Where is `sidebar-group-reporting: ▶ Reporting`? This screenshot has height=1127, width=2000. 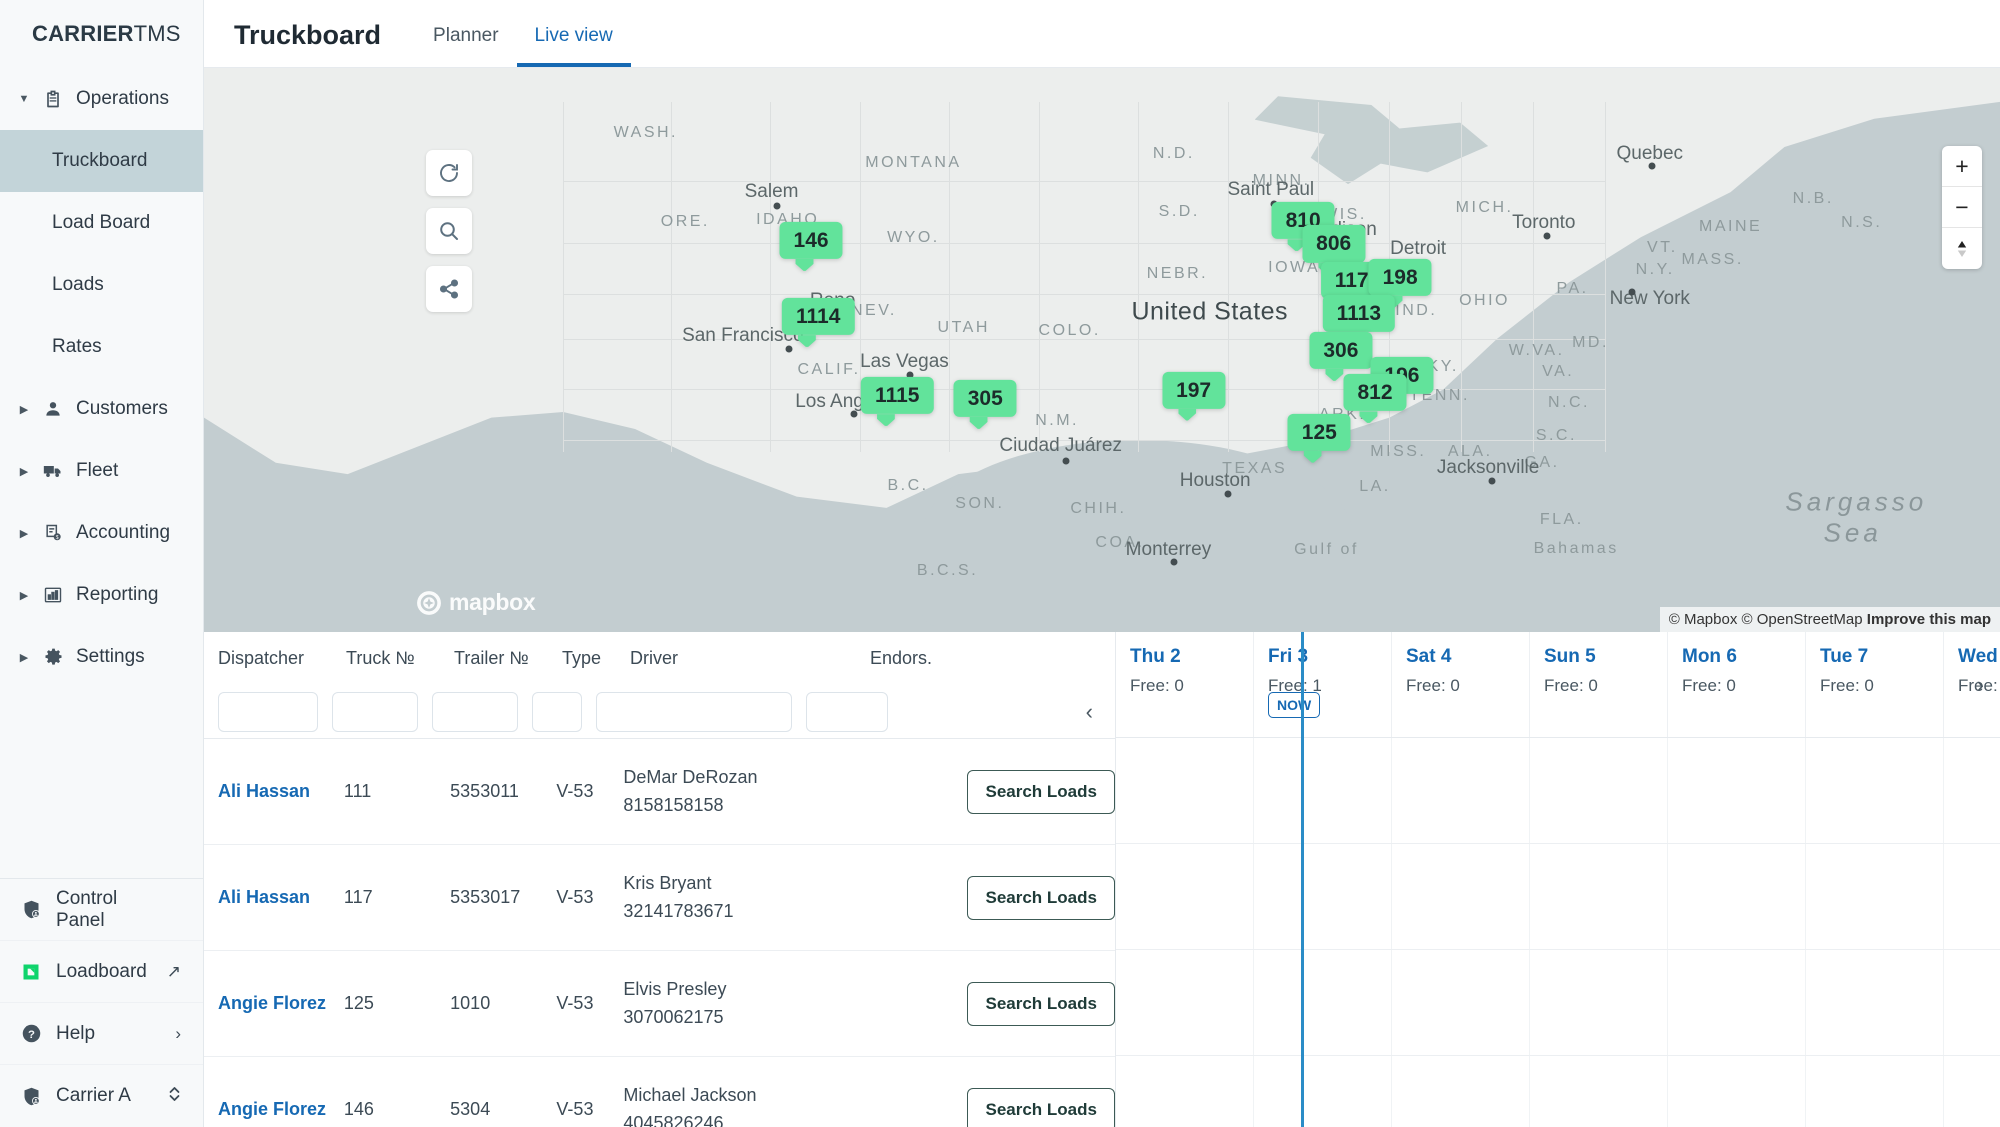 sidebar-group-reporting: ▶ Reporting is located at coordinates (101, 595).